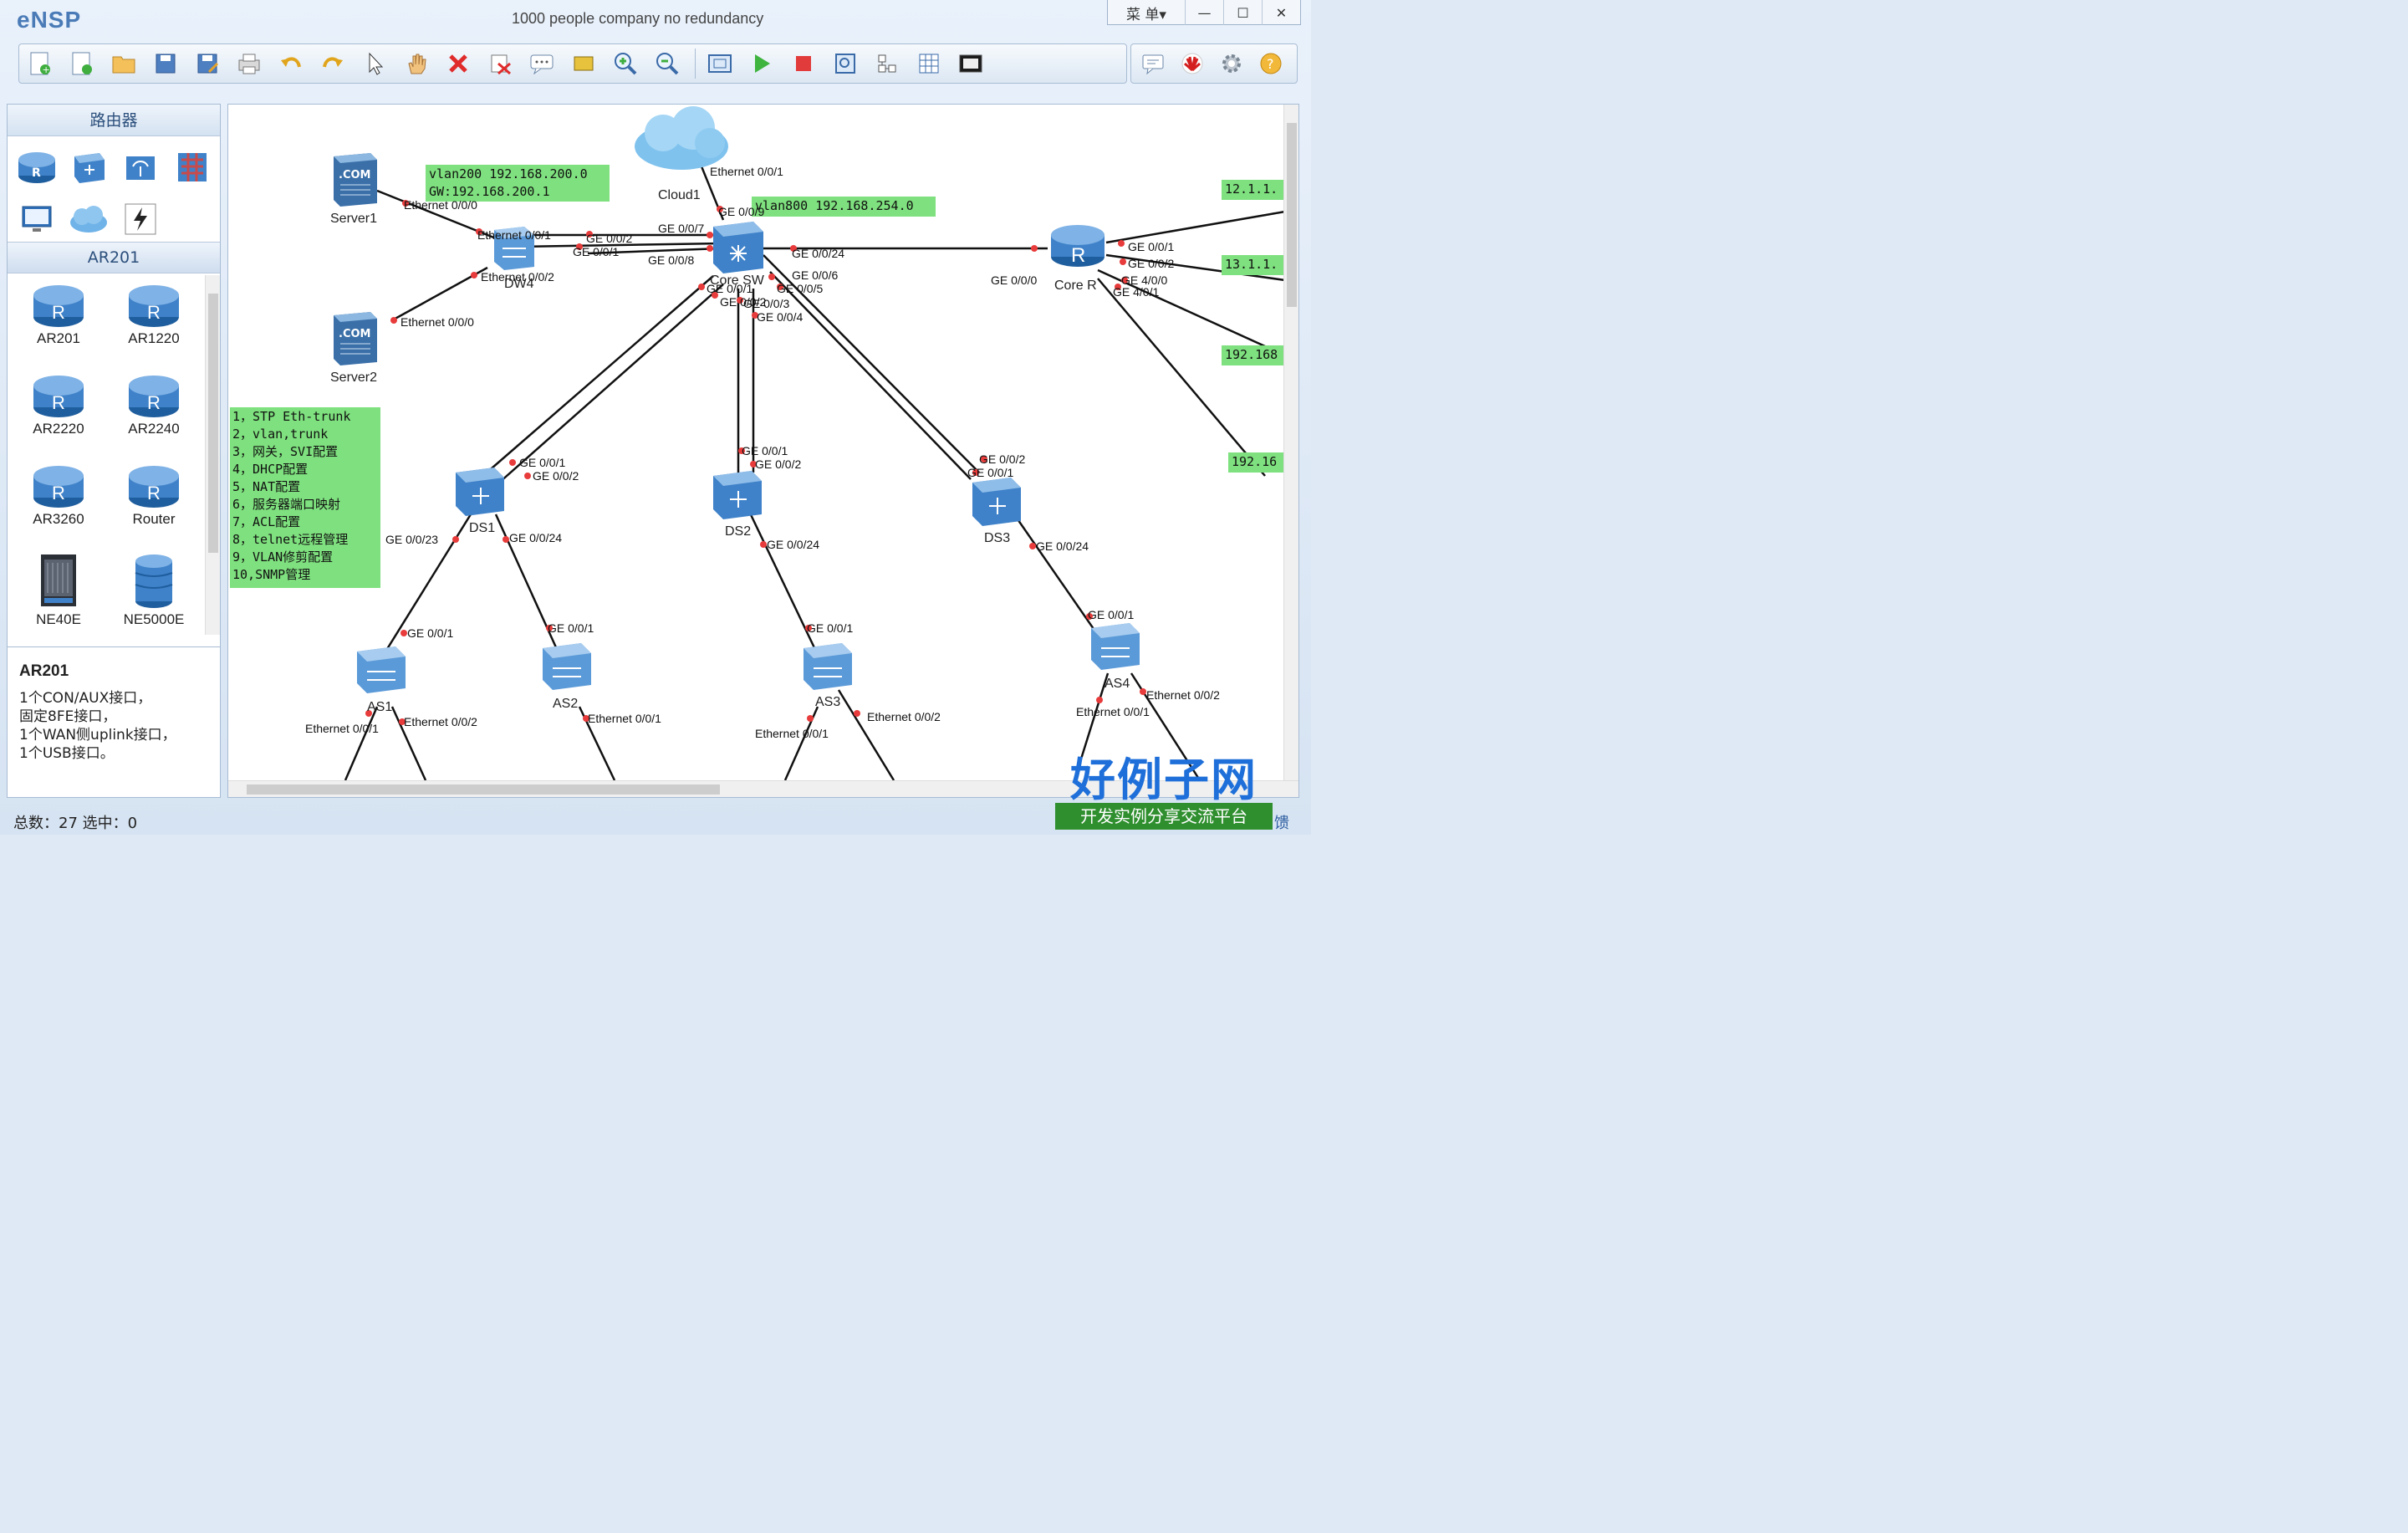  Describe the element at coordinates (37, 219) in the screenshot. I see `terminal-category-icon` at that location.